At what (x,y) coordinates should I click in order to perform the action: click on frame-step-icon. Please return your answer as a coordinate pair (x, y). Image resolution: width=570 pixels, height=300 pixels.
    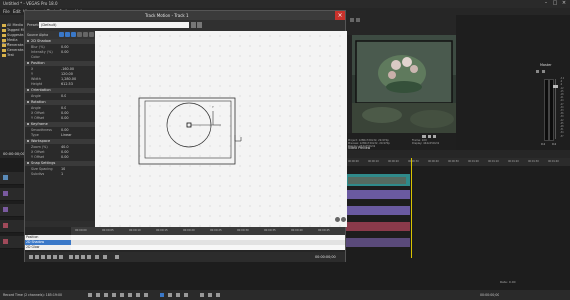
    Looking at the image, I should click on (434, 136).